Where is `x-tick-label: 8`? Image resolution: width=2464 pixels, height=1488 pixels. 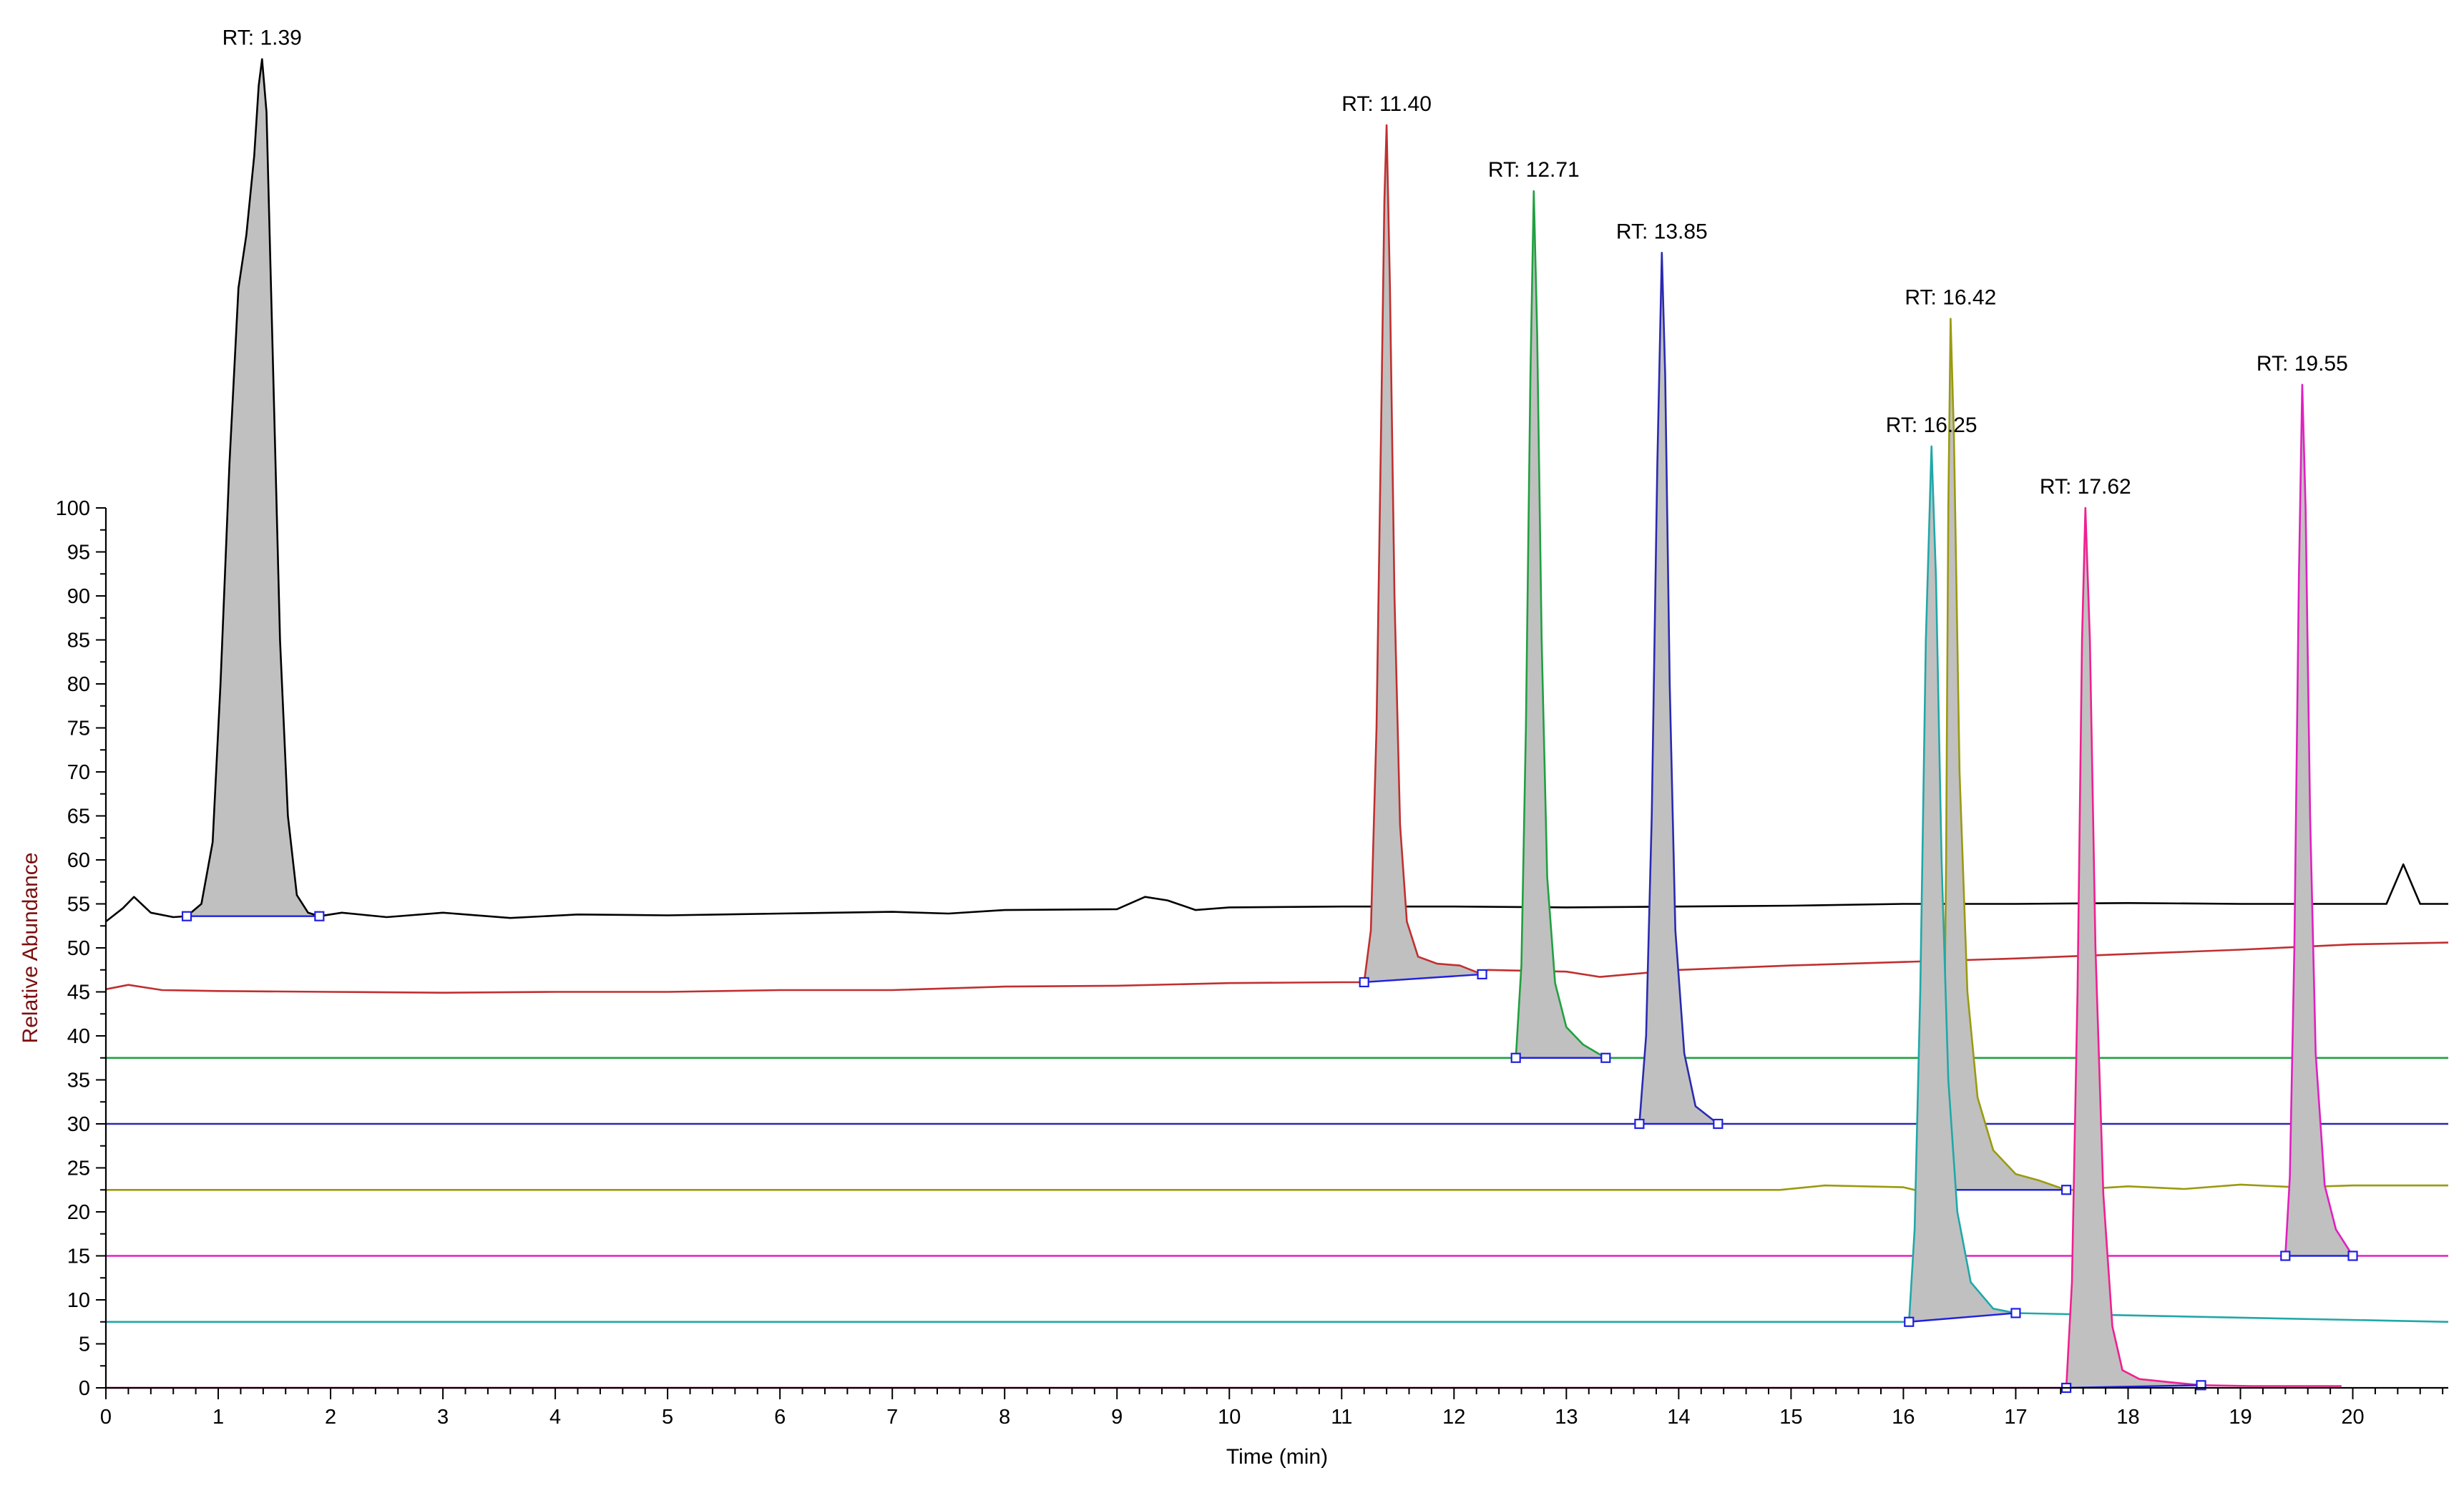
x-tick-label: 8 is located at coordinates (1004, 1417).